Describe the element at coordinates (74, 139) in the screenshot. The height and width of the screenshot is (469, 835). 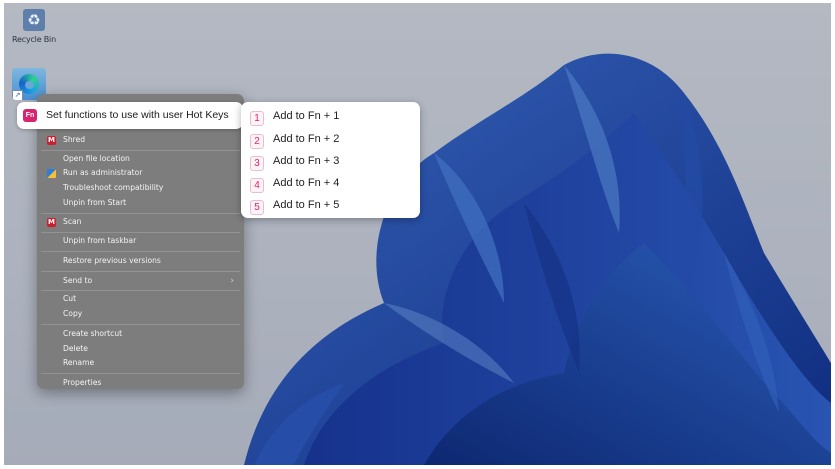
I see `menu-item-label: Shred` at that location.